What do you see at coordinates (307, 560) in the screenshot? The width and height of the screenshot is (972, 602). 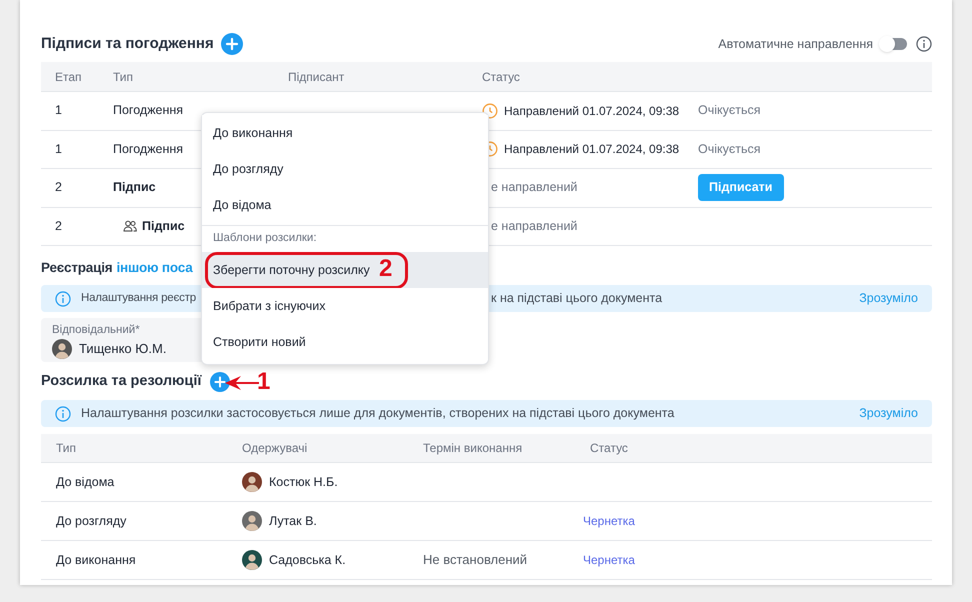 I see `table-cell-text: Садовська К.` at bounding box center [307, 560].